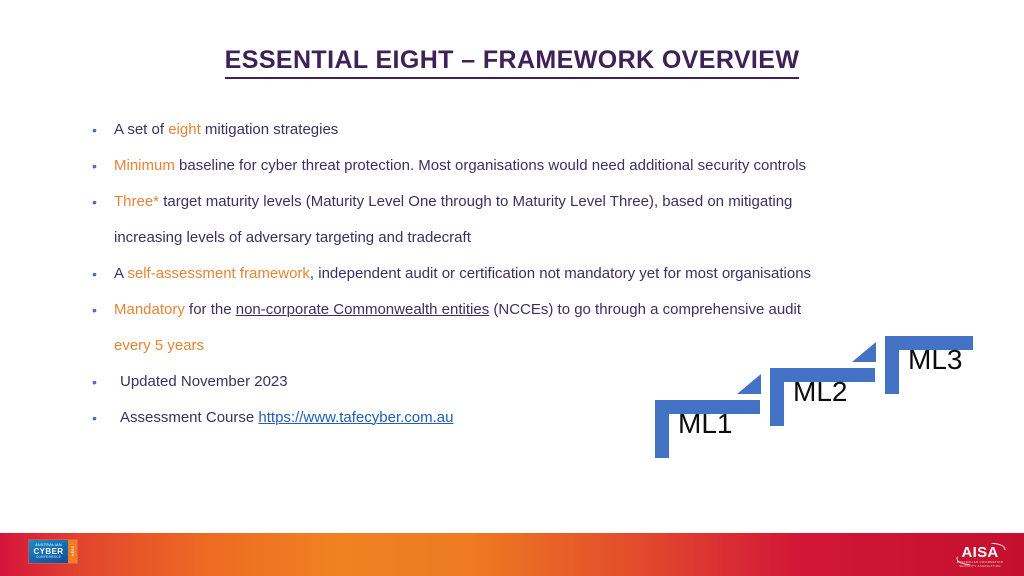 Image resolution: width=1024 pixels, height=576 pixels. Describe the element at coordinates (48, 556) in the screenshot. I see `acc-logo-line3: CONFERENCE` at that location.